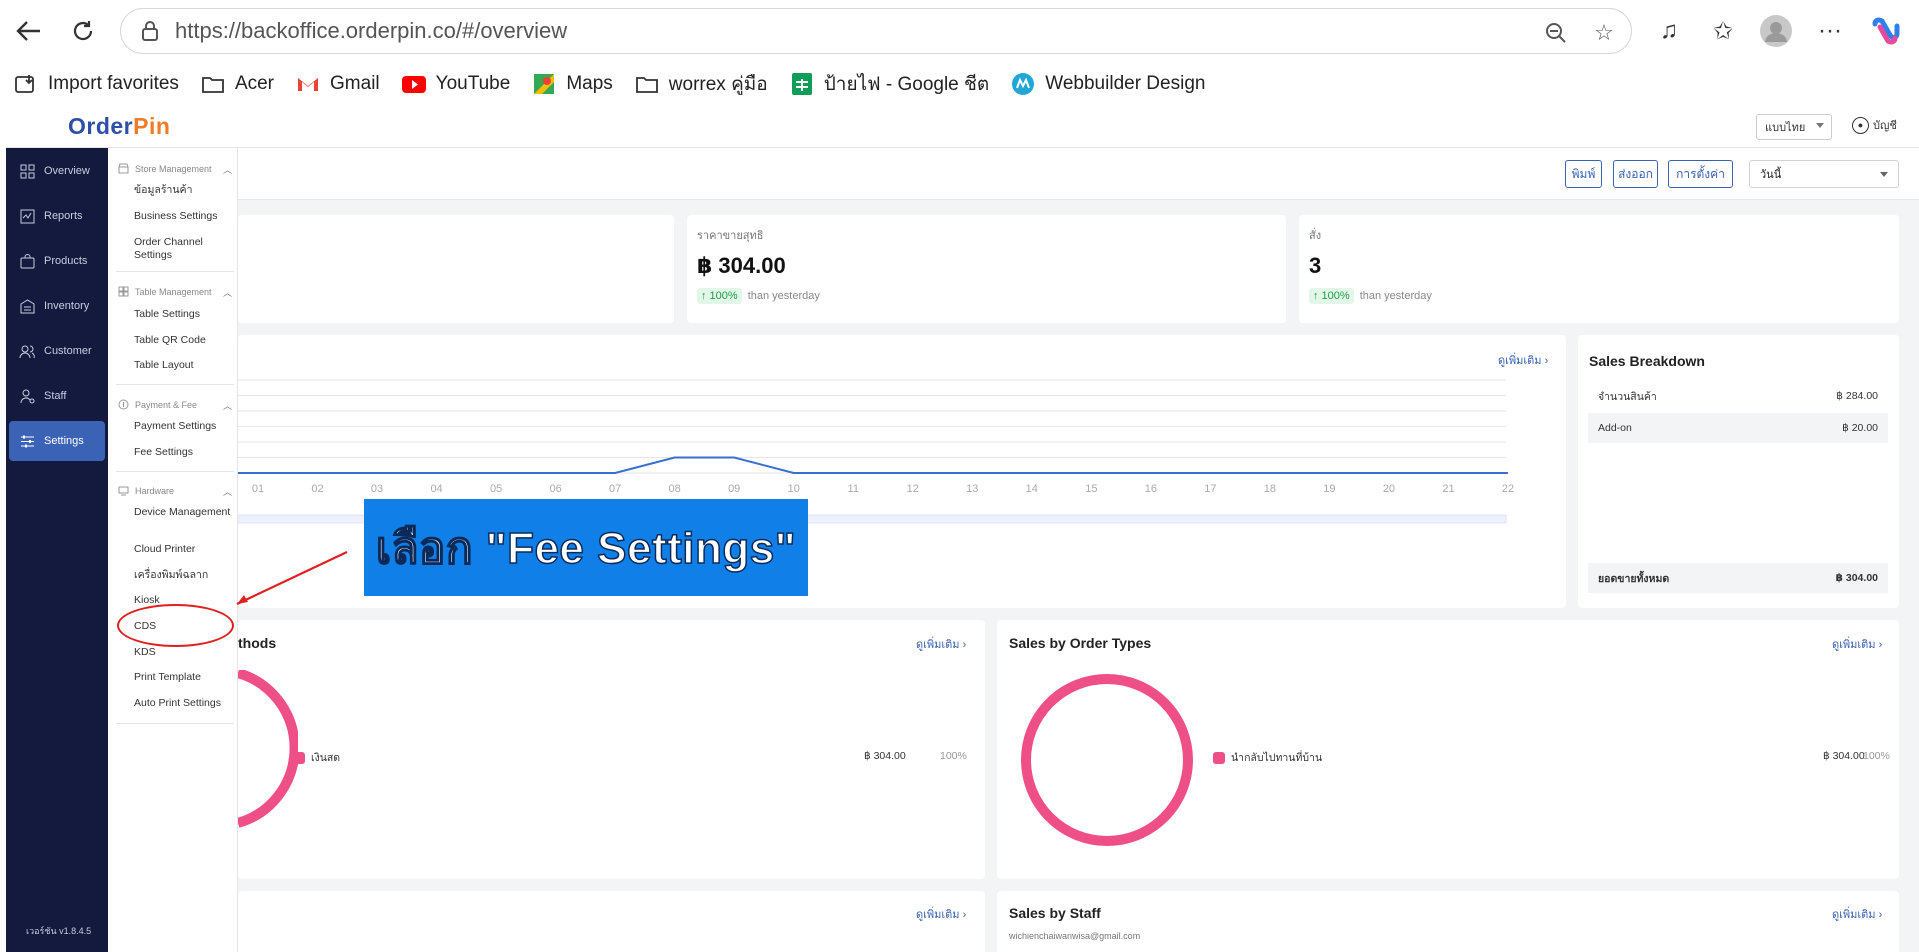 The image size is (1919, 952). What do you see at coordinates (237, 84) in the screenshot?
I see `bookmark-acer: Acer` at bounding box center [237, 84].